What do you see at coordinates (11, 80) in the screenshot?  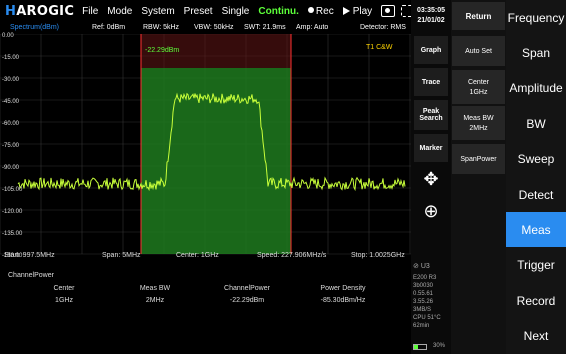 I see `y-tick-label: -30.00` at bounding box center [11, 80].